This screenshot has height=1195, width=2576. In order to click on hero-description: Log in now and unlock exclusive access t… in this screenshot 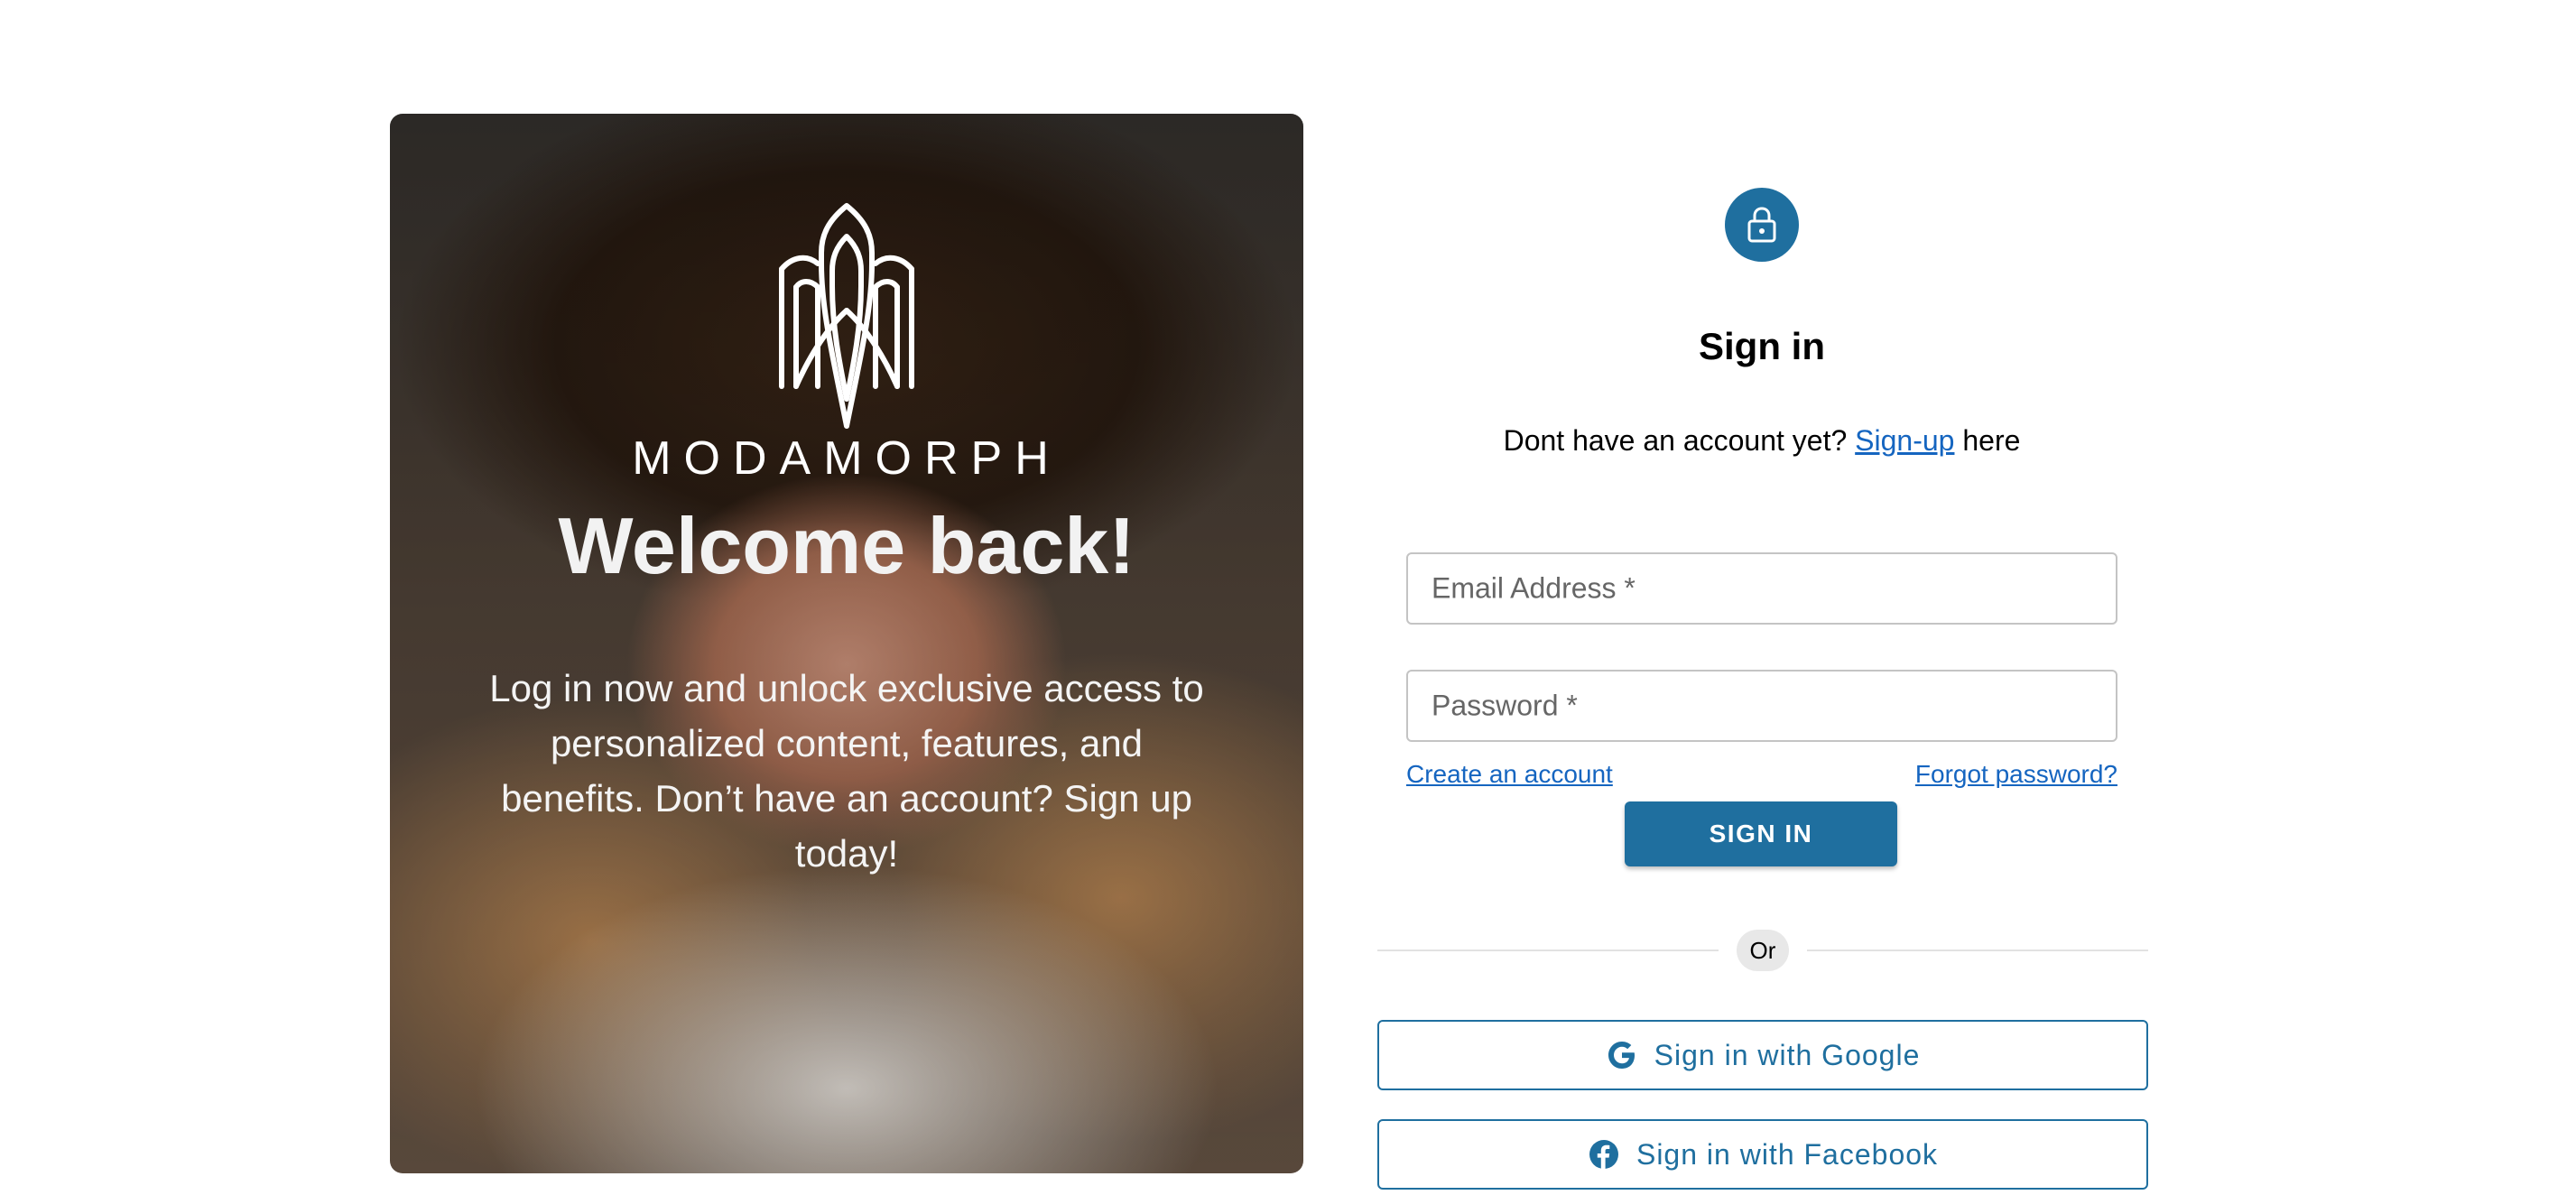, I will do `click(847, 771)`.